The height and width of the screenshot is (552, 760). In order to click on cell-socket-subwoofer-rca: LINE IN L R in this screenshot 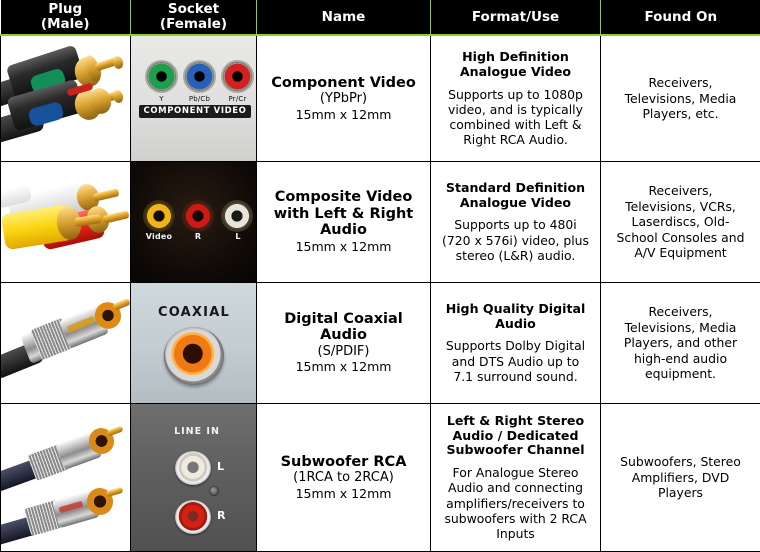, I will do `click(193, 477)`.